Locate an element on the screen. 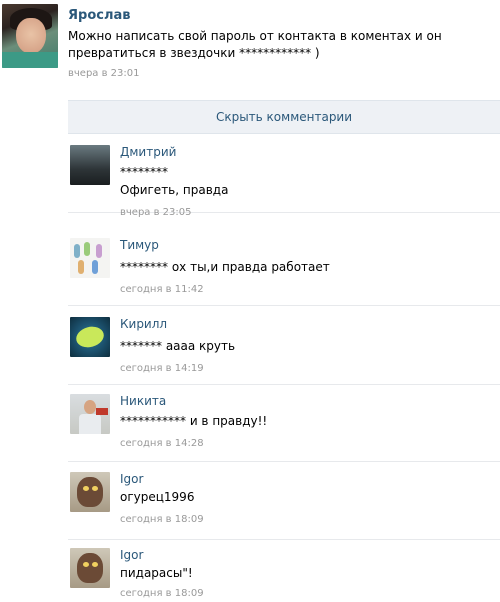 This screenshot has width=500, height=602. post-author-name: Ярослав is located at coordinates (99, 15).